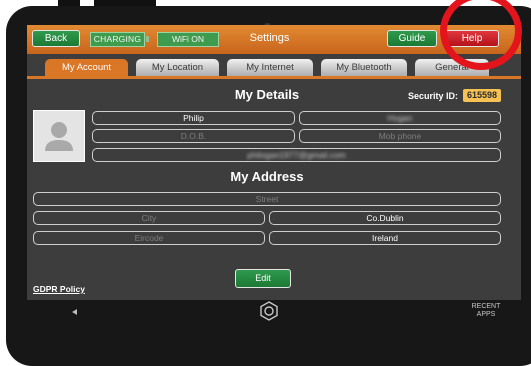 This screenshot has height=366, width=531. Describe the element at coordinates (117, 39) in the screenshot. I see `charging-badge: CHARGING` at that location.